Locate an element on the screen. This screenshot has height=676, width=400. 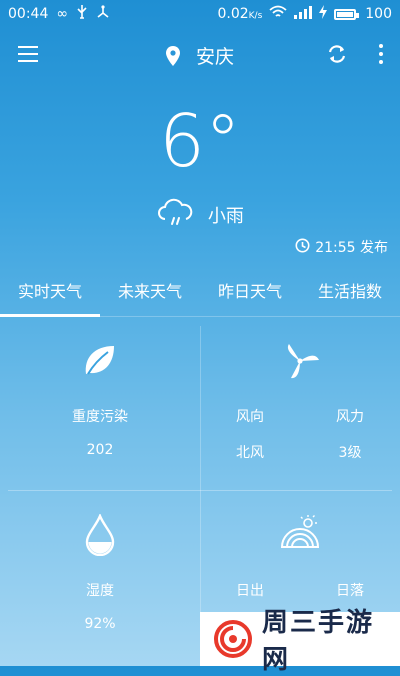
pollution-label: 重度污染 is located at coordinates (100, 417).